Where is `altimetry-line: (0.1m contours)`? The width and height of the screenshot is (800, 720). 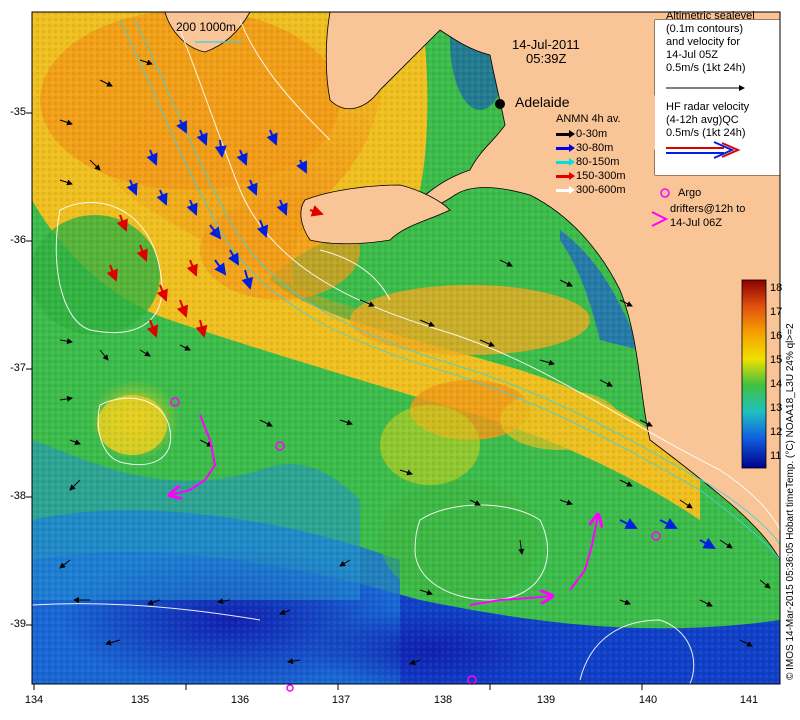
altimetry-line: (0.1m contours) is located at coordinates (705, 29).